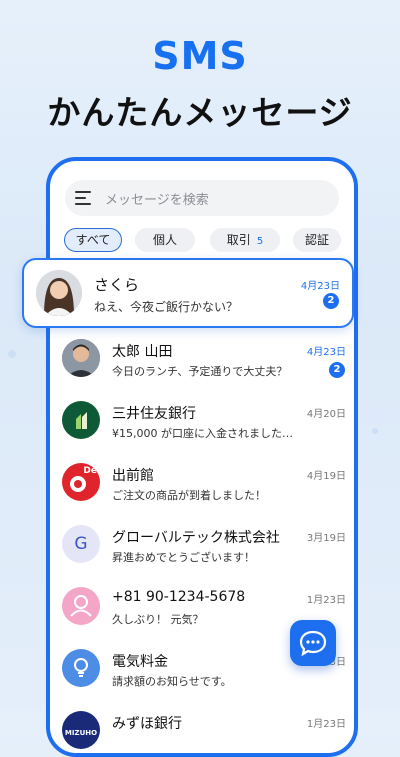  Describe the element at coordinates (202, 548) in the screenshot. I see `conversation-item: G グローバルテック株式会社 昇進おめでとうございます！ 3月19日` at that location.